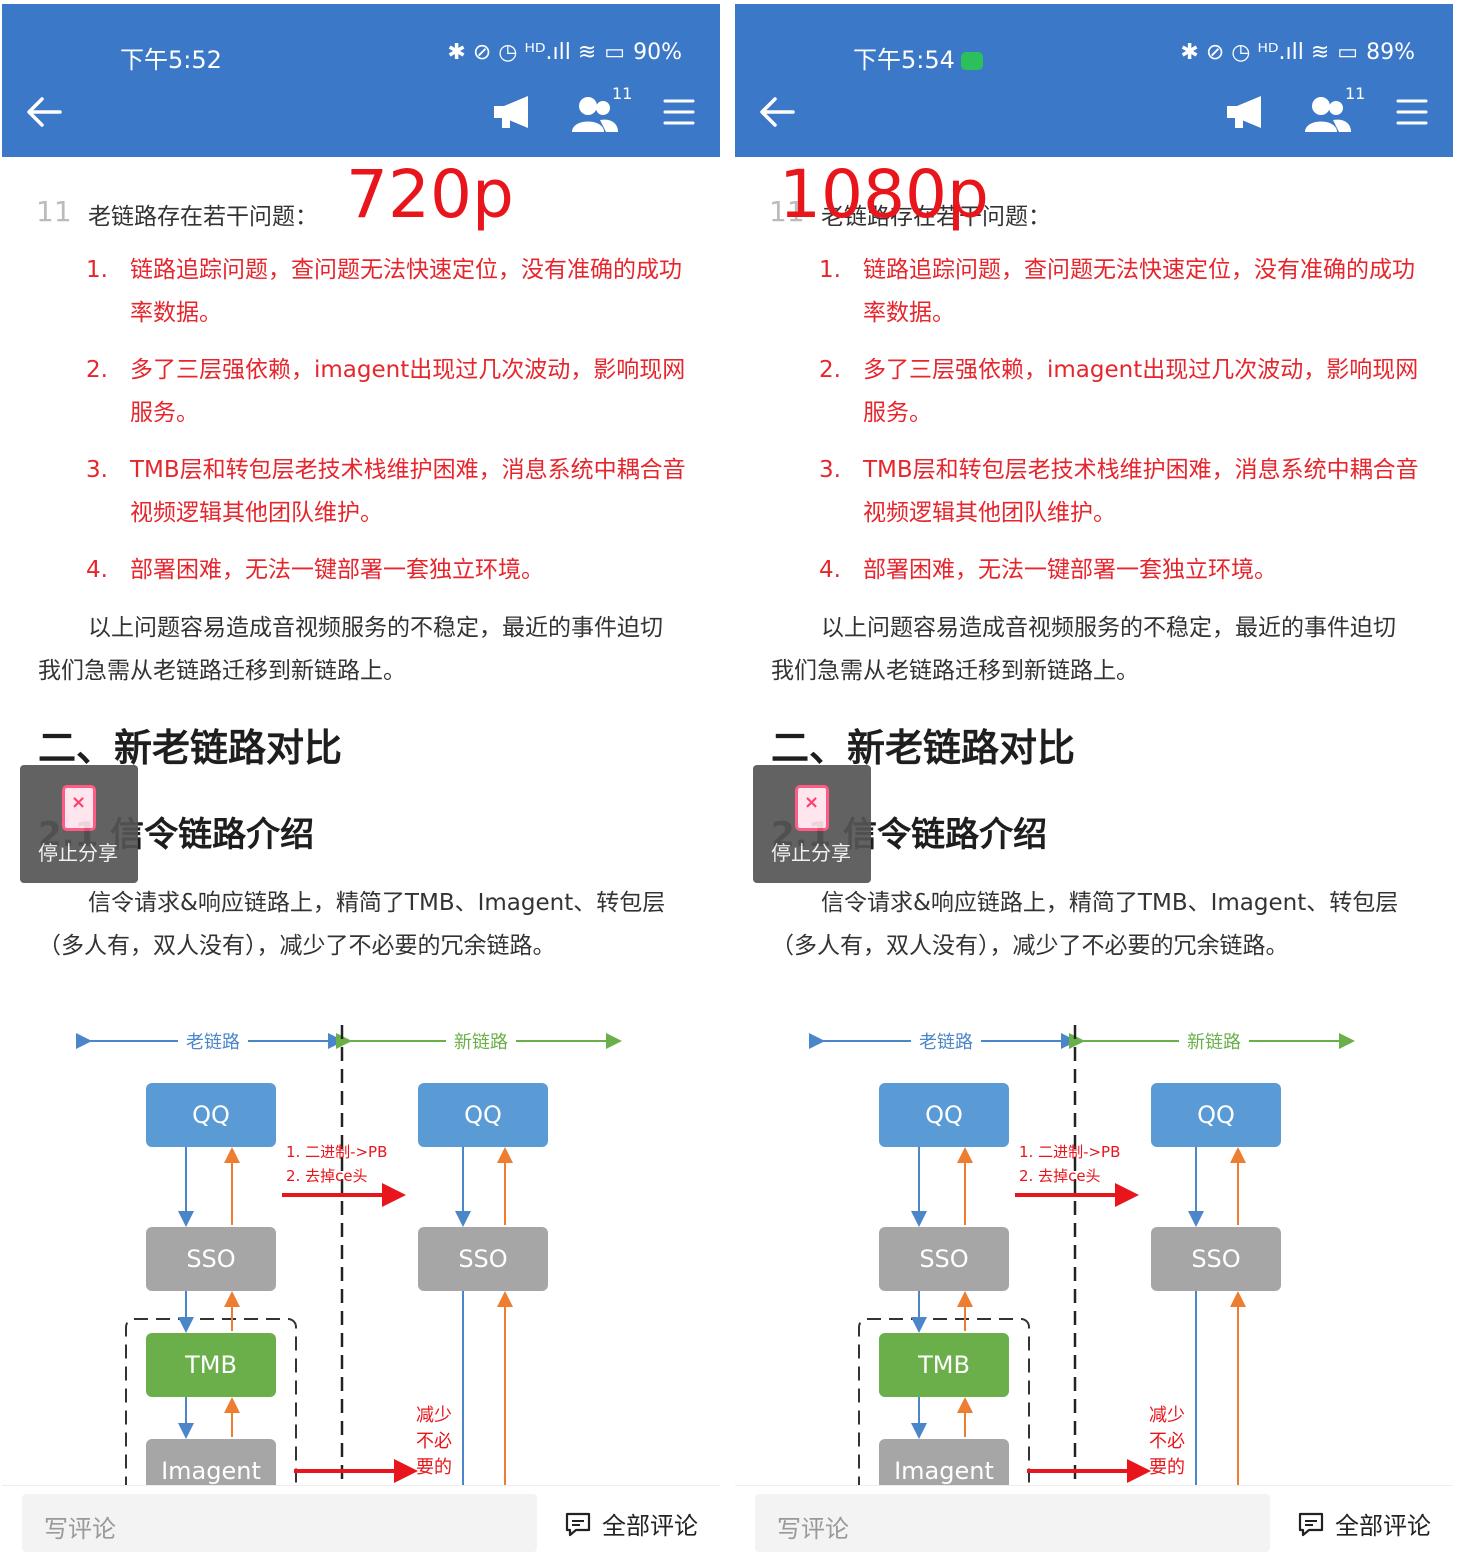 This screenshot has width=1461, height=1561. I want to click on status-icons: ✱ ⊘ ◷ ᴴᴰ.ıll ≋ ▭ 90%, so click(564, 52).